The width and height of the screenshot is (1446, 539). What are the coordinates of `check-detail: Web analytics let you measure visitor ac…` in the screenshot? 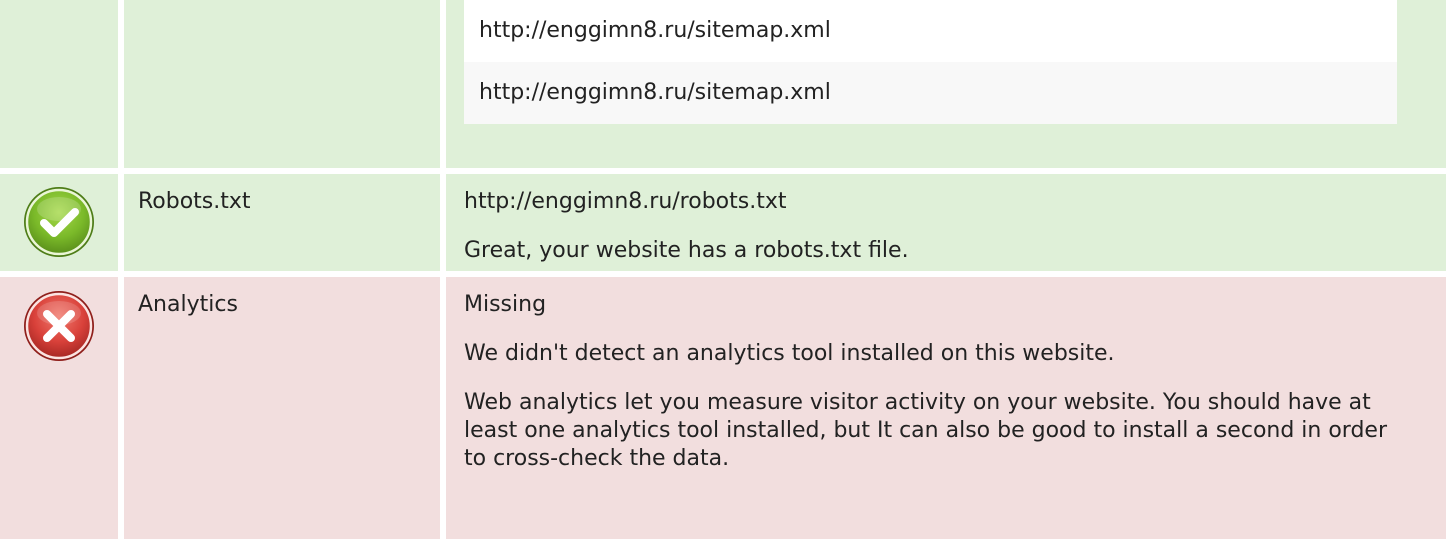 It's located at (926, 430).